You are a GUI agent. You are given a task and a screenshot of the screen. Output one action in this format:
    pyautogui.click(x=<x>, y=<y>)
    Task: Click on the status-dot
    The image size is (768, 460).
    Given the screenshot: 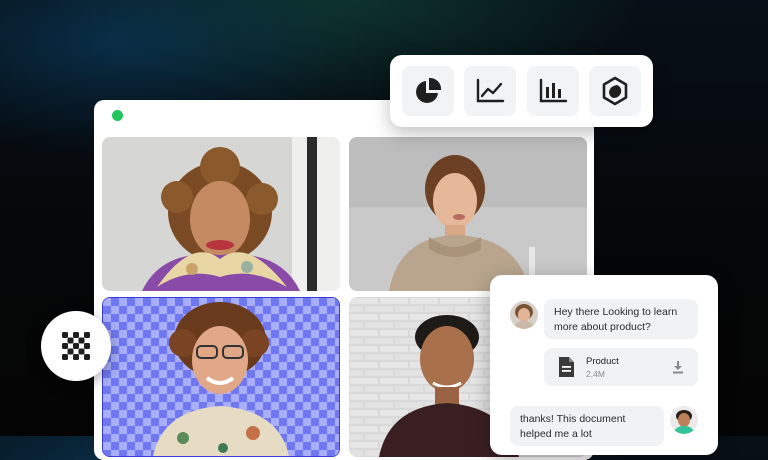 What is the action you would take?
    pyautogui.click(x=117, y=115)
    